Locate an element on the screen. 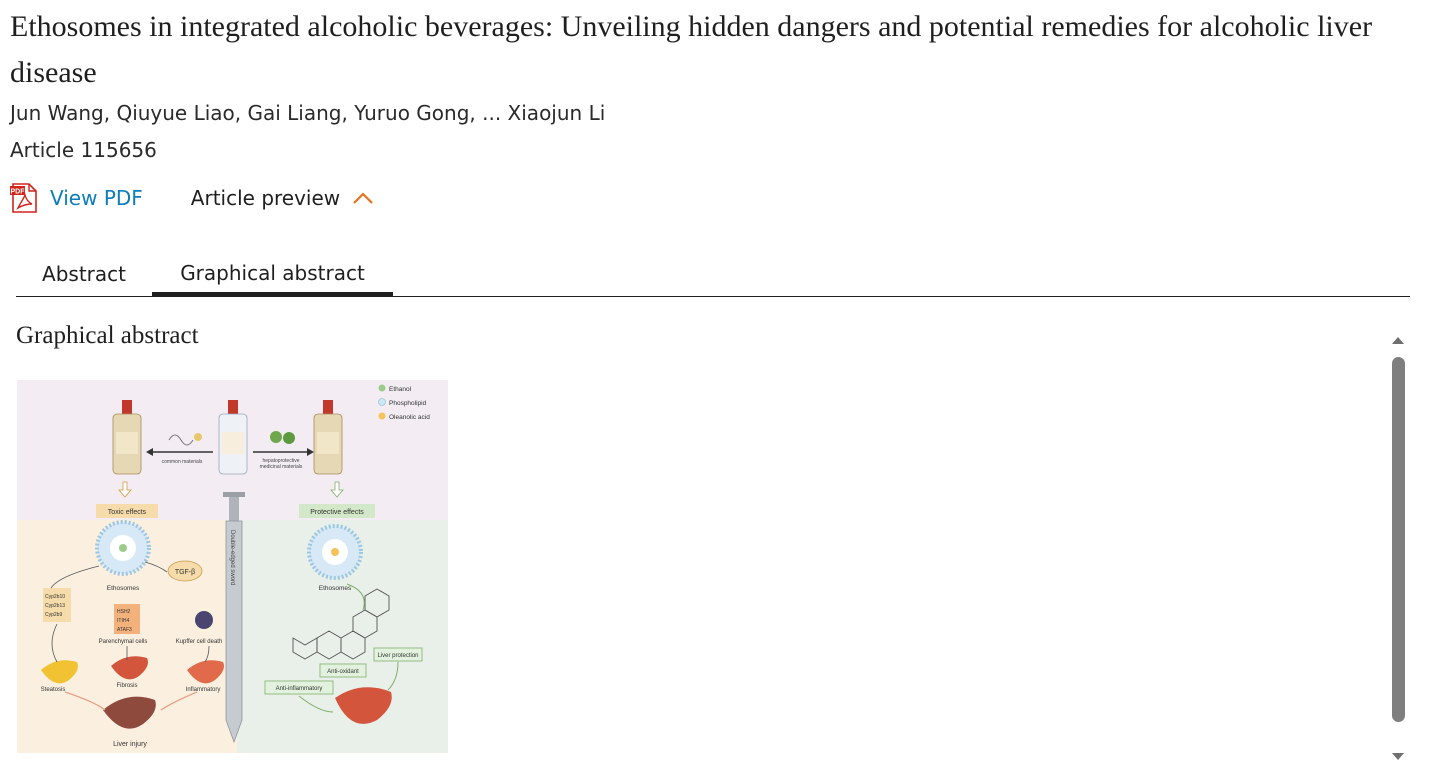 The image size is (1435, 778). fibrosis-label: Fibrosis is located at coordinates (126, 686).